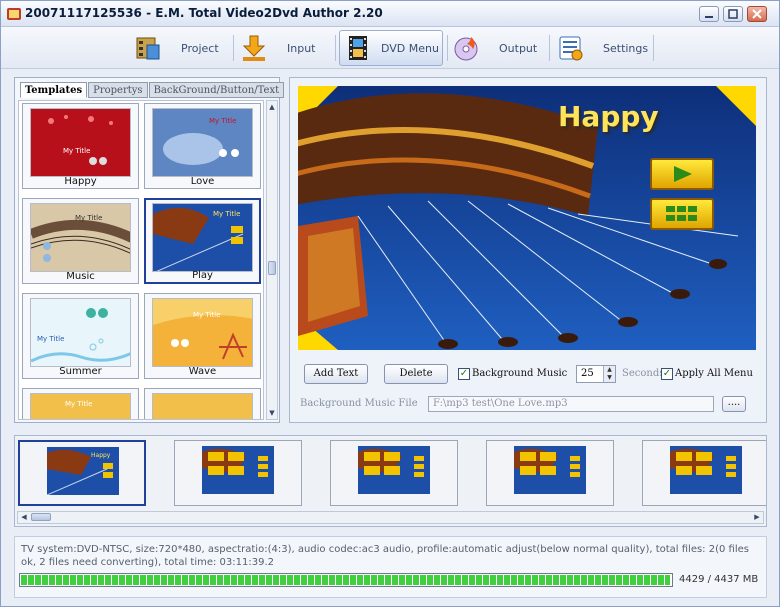 This screenshot has height=607, width=780. What do you see at coordinates (272, 107) in the screenshot?
I see `scroll-up-icon: ▲` at bounding box center [272, 107].